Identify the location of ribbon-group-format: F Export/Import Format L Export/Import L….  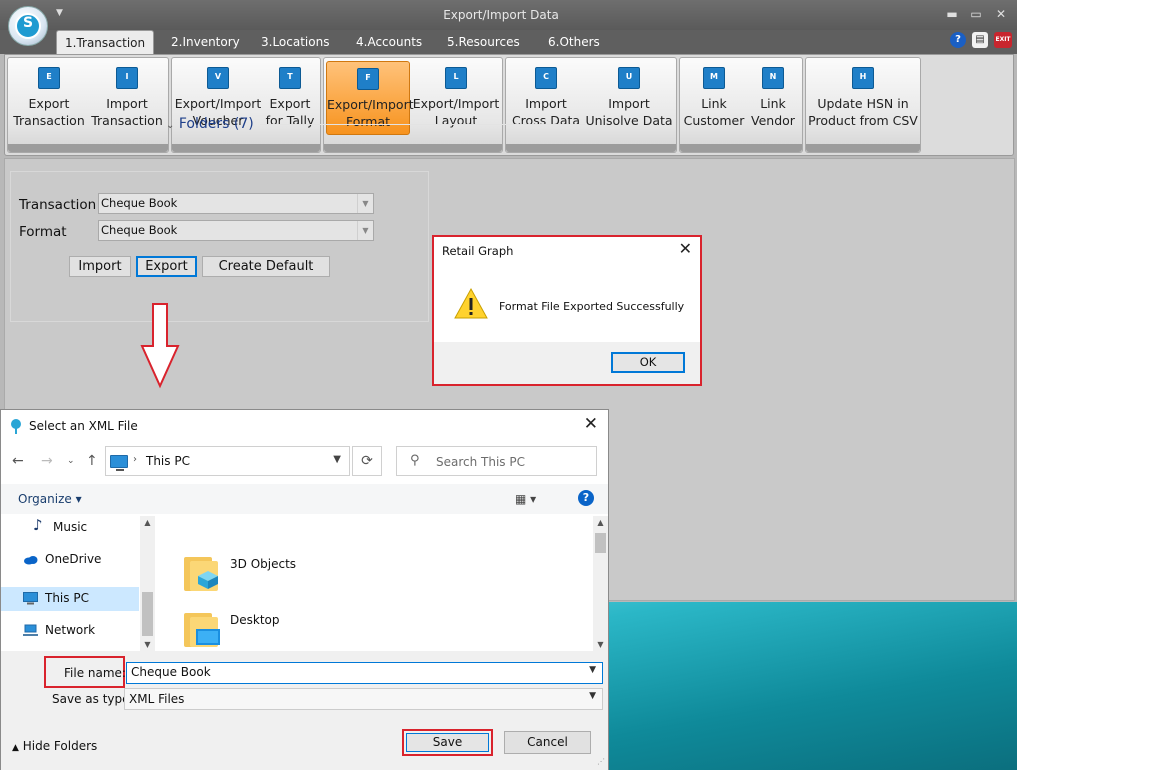
(413, 105).